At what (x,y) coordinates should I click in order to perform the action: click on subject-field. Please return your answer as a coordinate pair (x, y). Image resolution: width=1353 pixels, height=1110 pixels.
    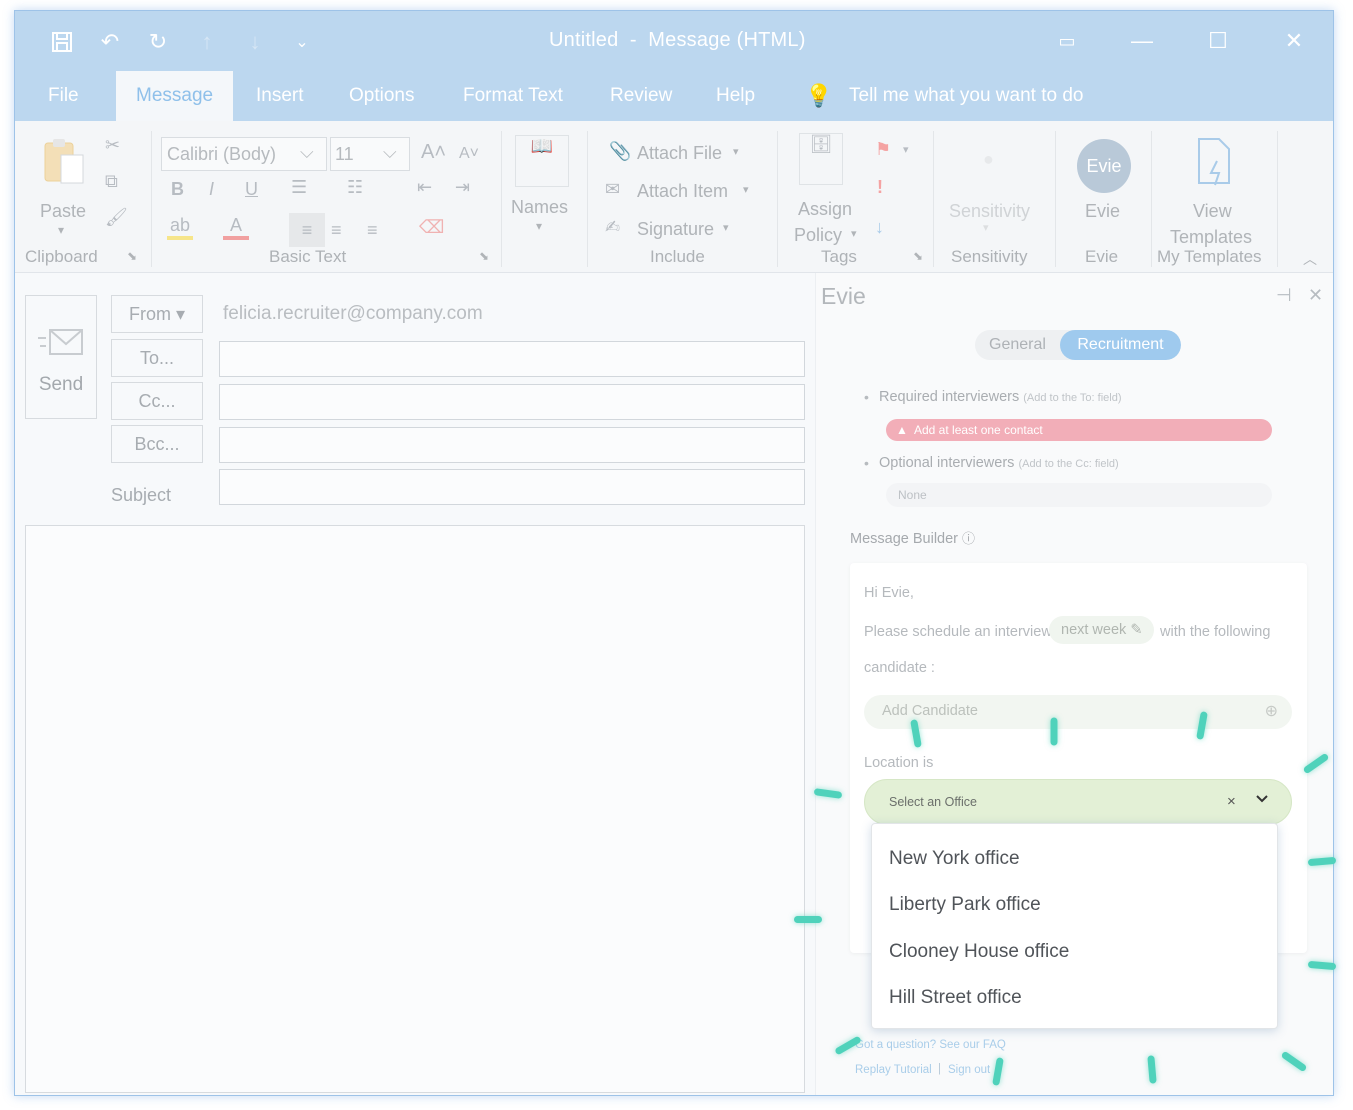
    Looking at the image, I should click on (512, 487).